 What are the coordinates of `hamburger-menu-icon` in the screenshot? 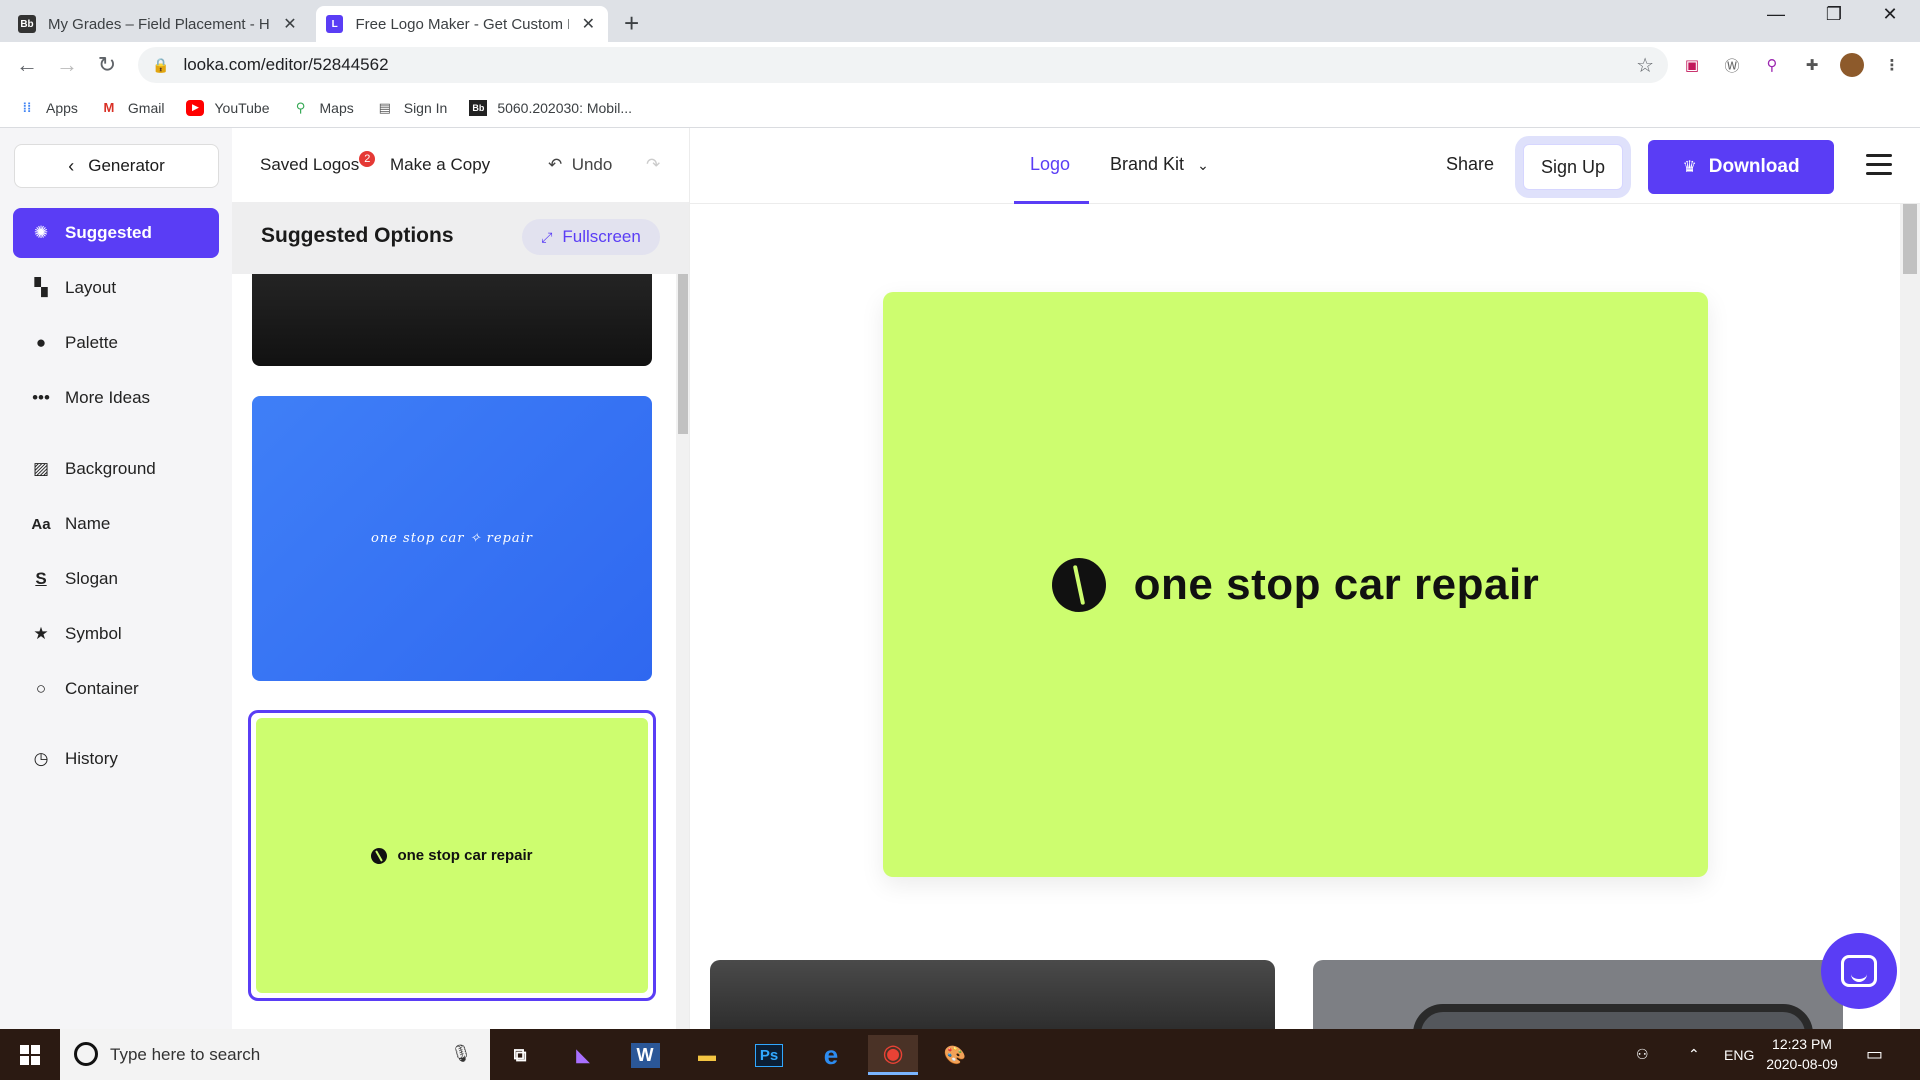 It's located at (1879, 167).